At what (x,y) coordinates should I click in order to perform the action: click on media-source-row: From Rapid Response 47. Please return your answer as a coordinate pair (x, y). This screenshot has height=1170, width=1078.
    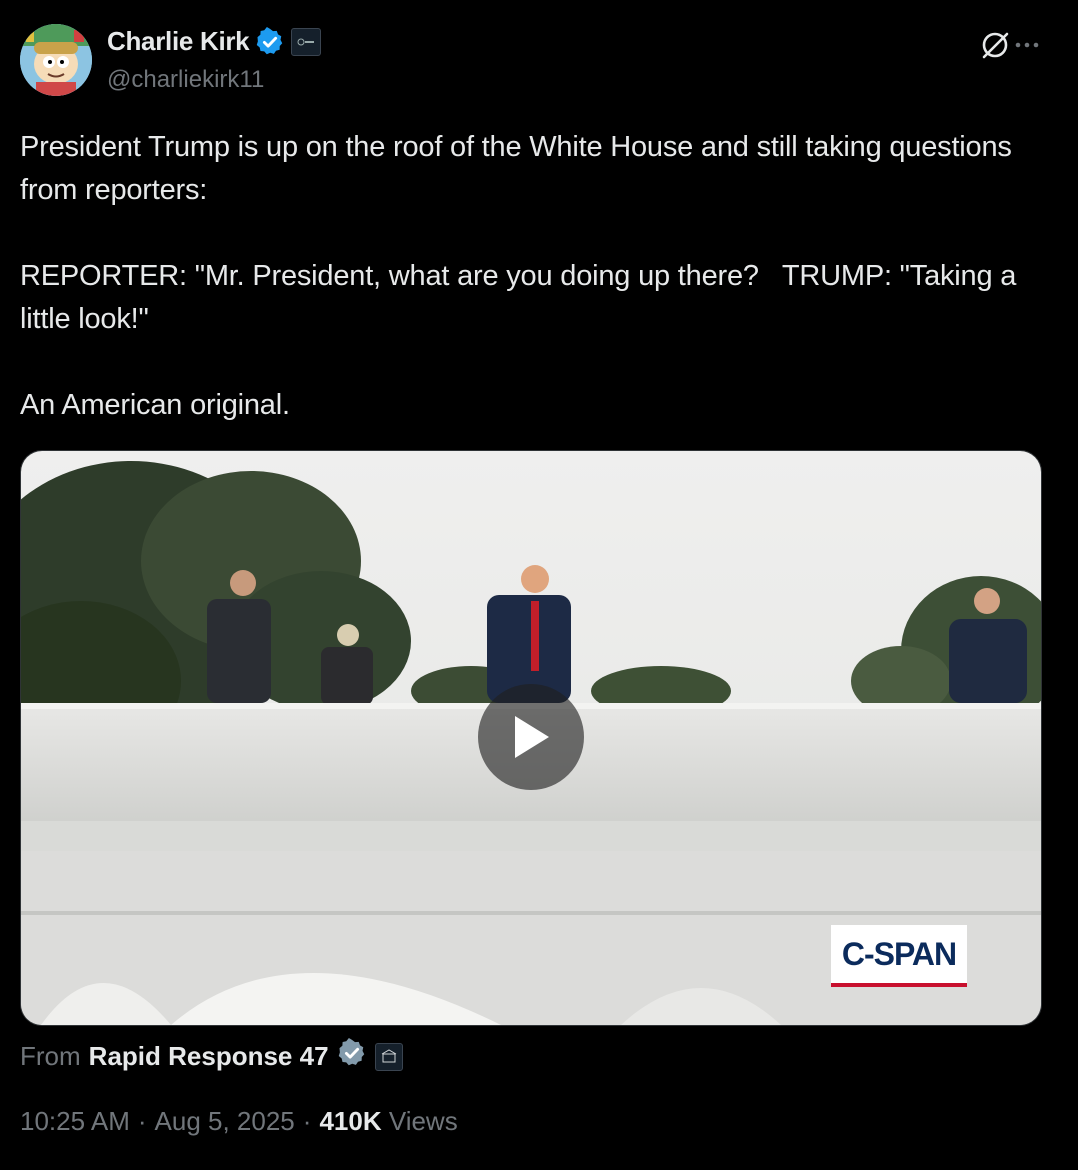
    Looking at the image, I should click on (211, 1056).